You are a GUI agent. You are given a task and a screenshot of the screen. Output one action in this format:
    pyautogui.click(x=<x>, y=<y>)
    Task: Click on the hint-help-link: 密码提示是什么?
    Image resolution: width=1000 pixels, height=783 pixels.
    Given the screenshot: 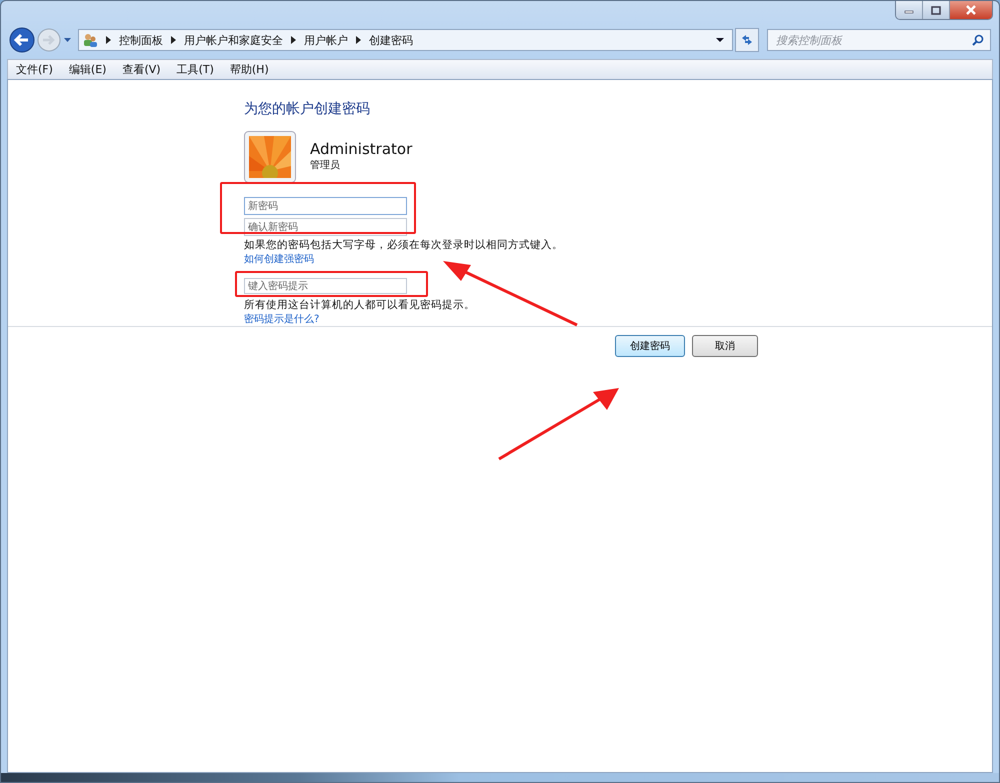 What is the action you would take?
    pyautogui.click(x=282, y=319)
    